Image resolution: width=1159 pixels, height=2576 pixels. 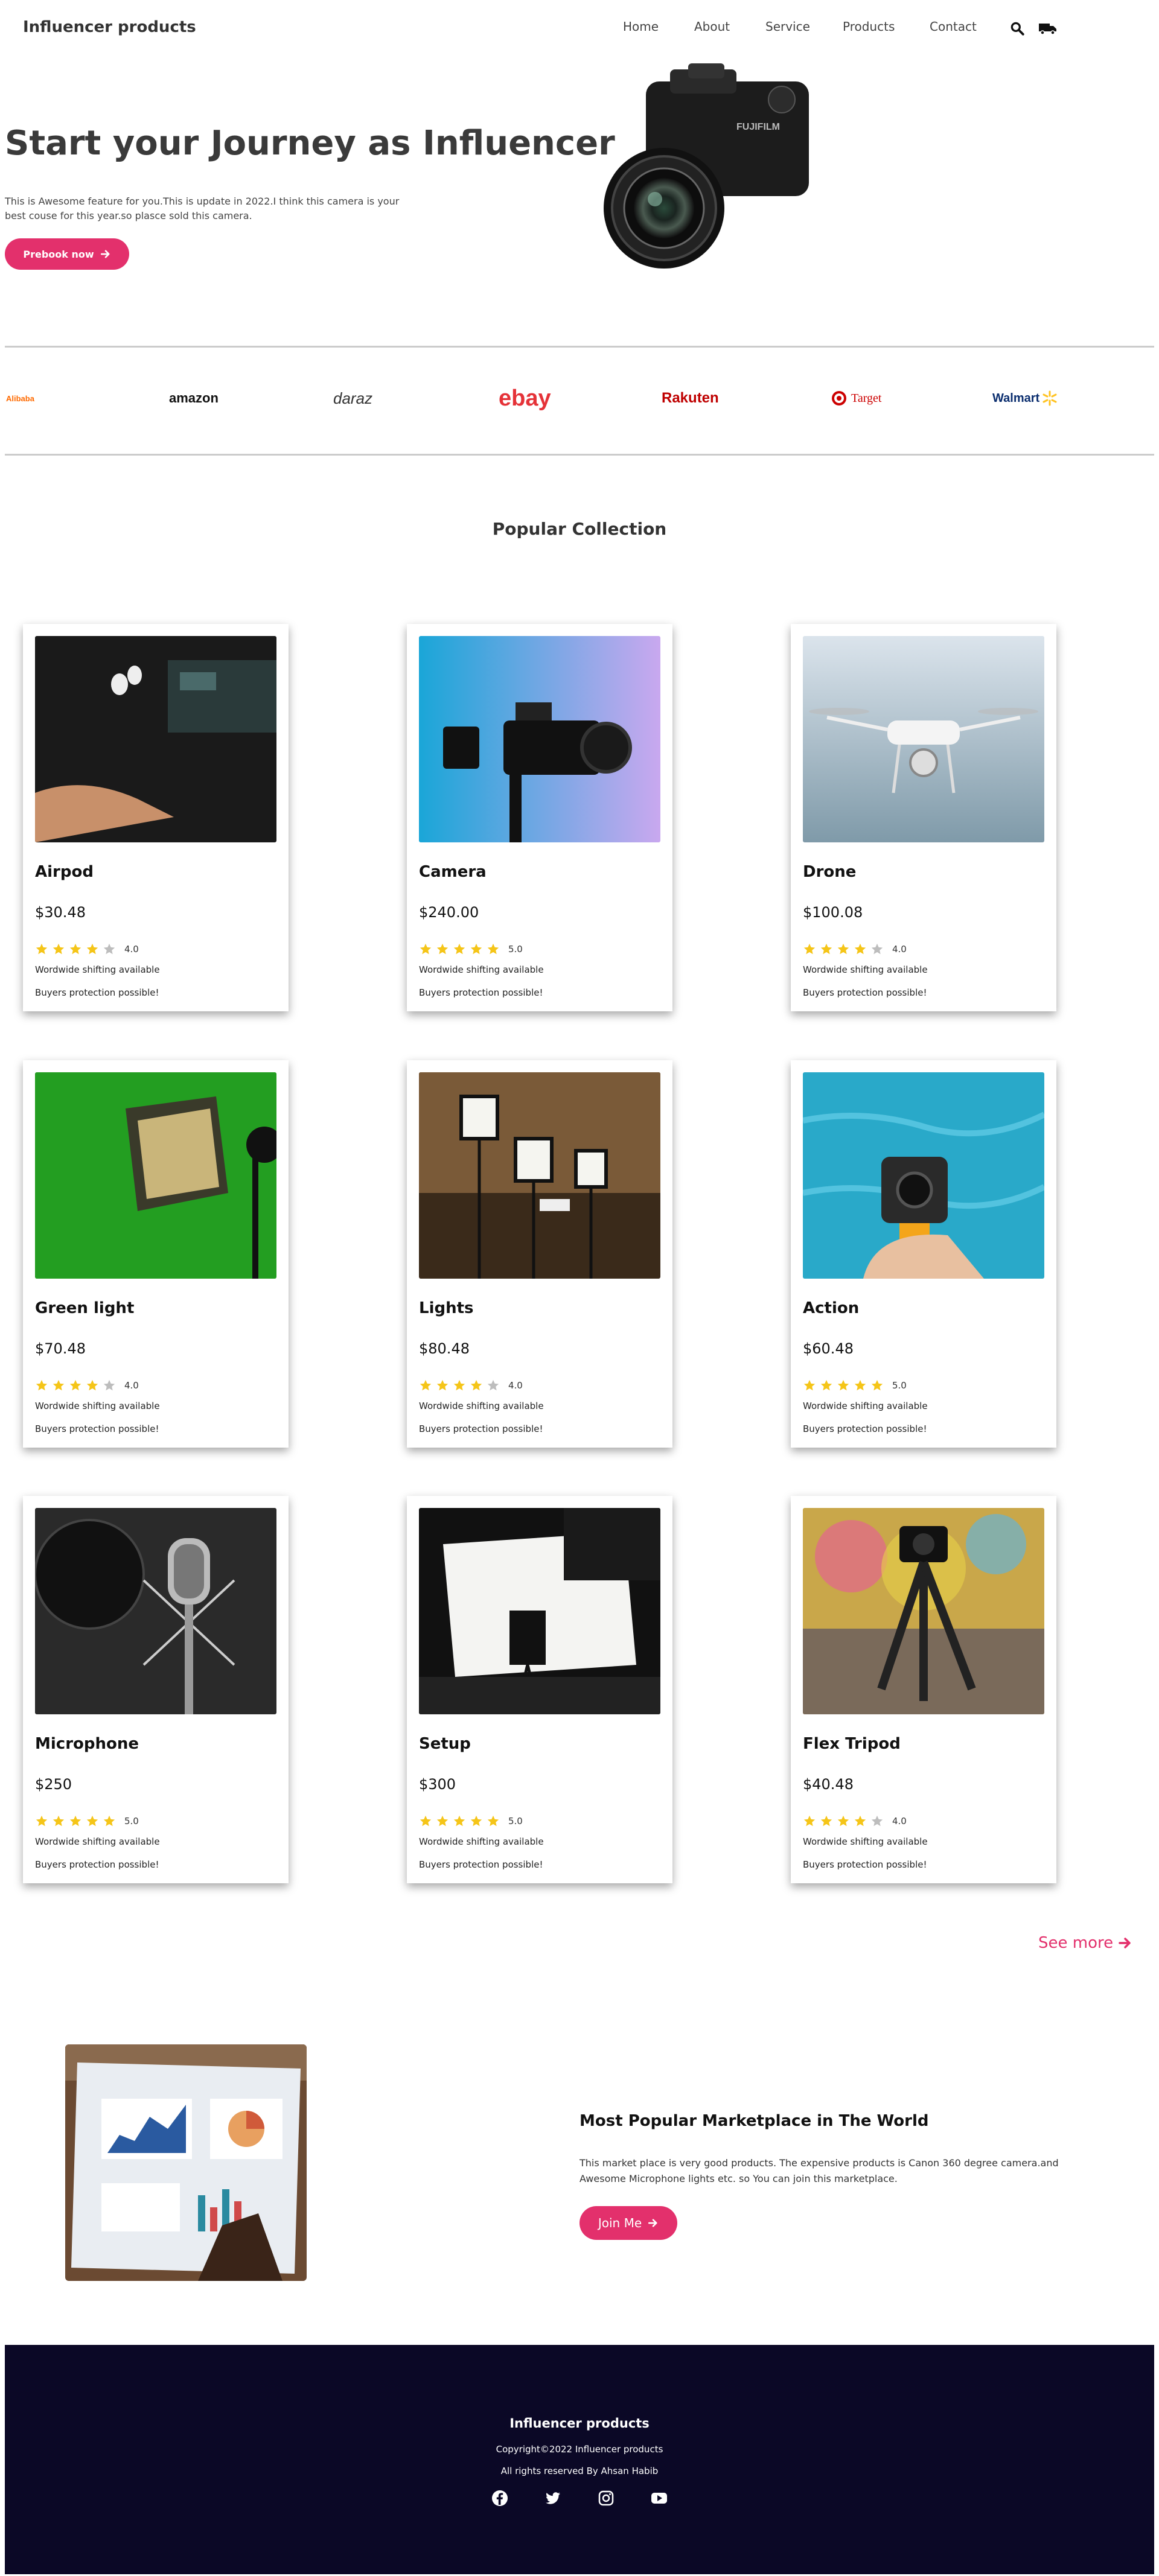 I want to click on brand-logo: Influencer products, so click(x=109, y=27).